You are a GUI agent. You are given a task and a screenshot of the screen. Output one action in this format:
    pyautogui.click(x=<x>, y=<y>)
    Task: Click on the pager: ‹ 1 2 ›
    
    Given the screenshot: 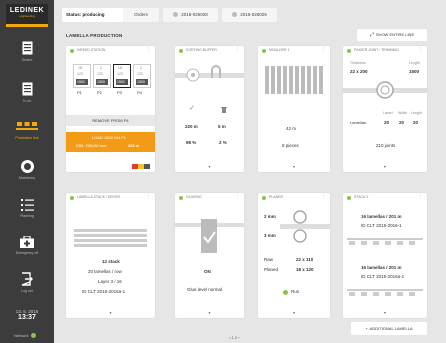 What is the action you would take?
    pyautogui.click(x=234, y=337)
    